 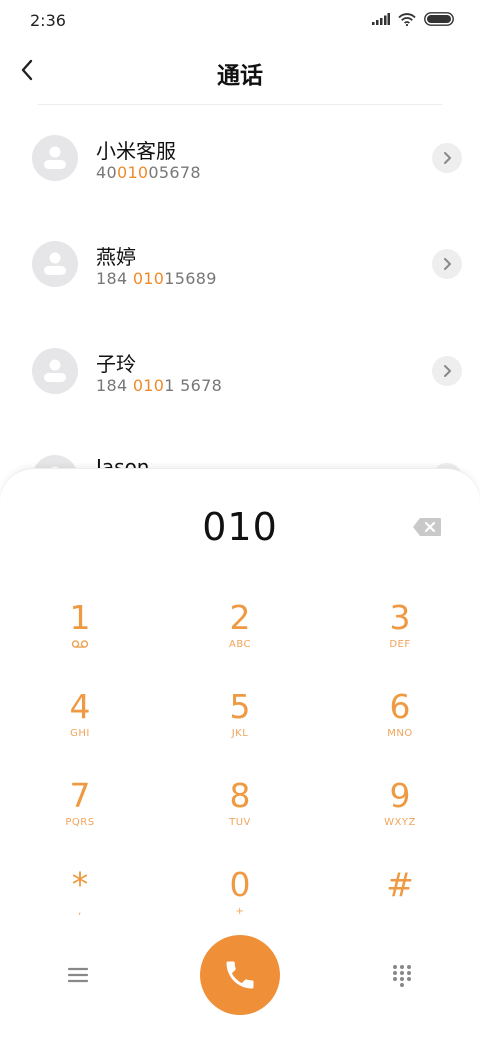 What do you see at coordinates (240, 371) in the screenshot?
I see `contact-item: 子玲 184 0101 5678` at bounding box center [240, 371].